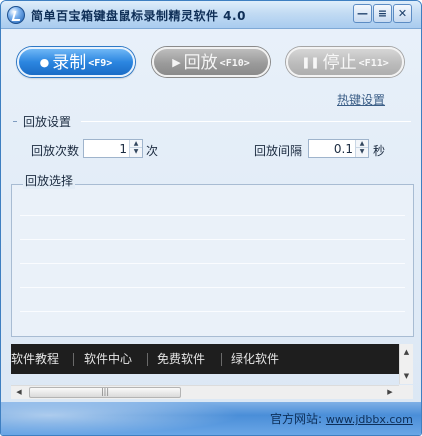  Describe the element at coordinates (234, 63) in the screenshot. I see `replay-hotkey: <F10>` at that location.